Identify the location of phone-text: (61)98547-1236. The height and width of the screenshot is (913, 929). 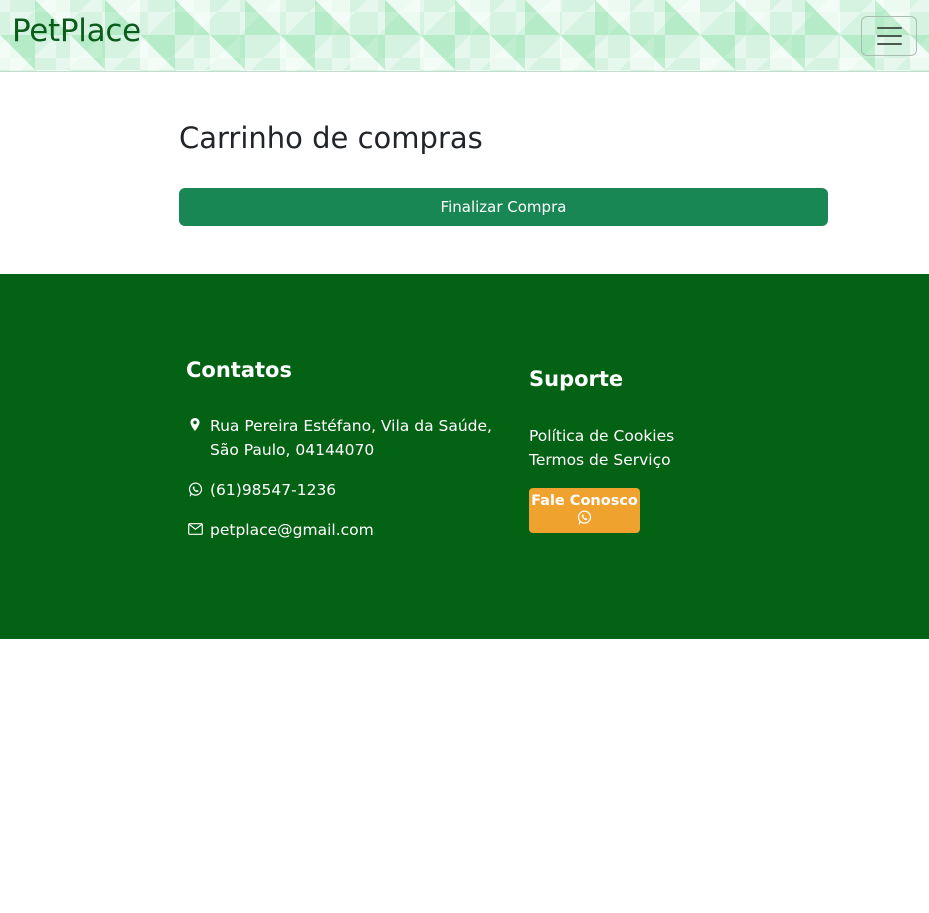
(273, 490).